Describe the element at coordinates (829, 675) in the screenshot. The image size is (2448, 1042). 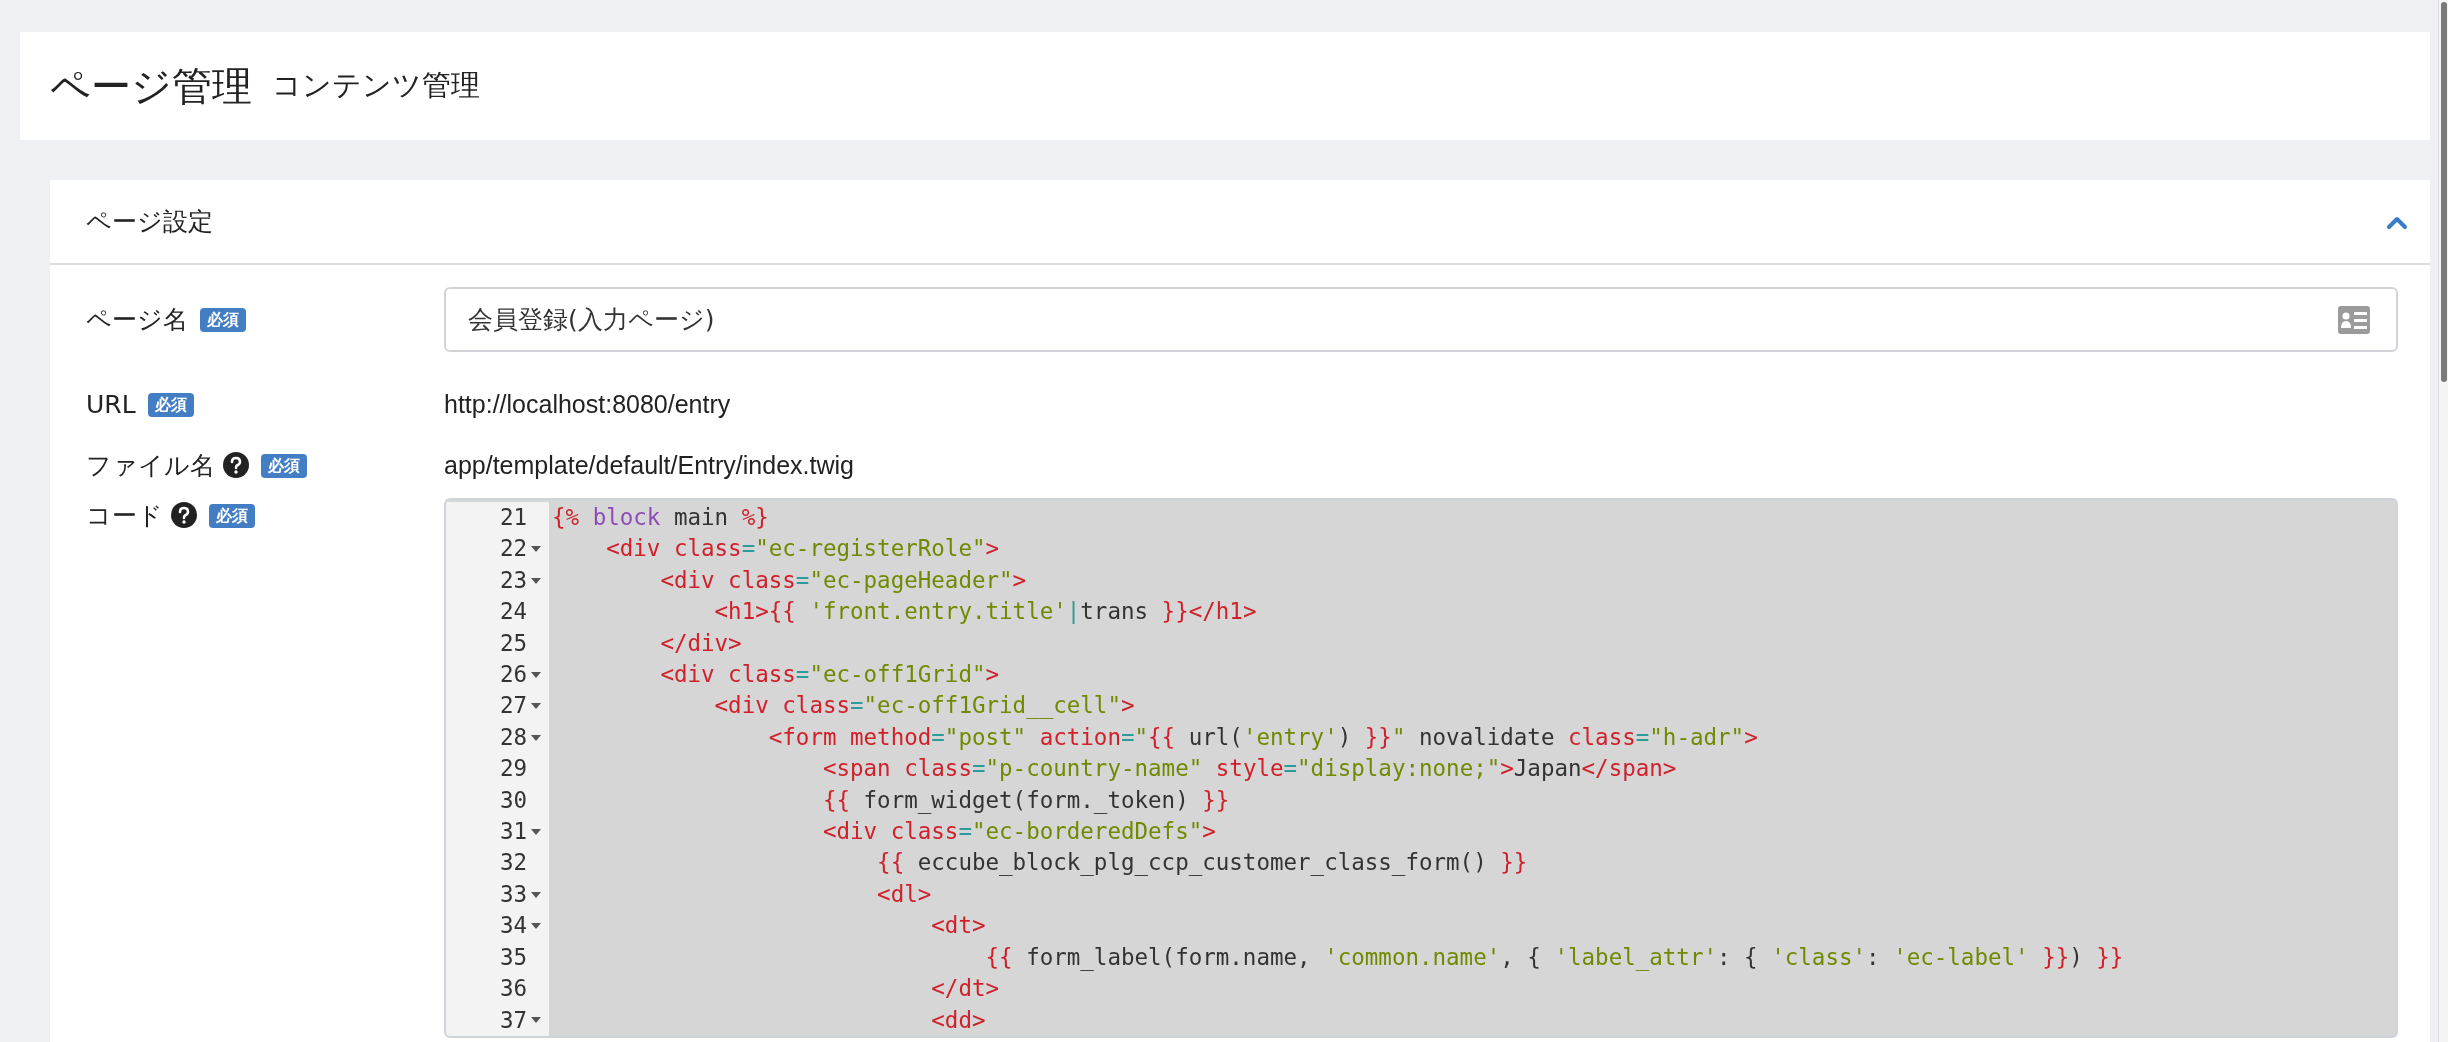
I see `code-line: <div class="ec-off1Grid">` at that location.